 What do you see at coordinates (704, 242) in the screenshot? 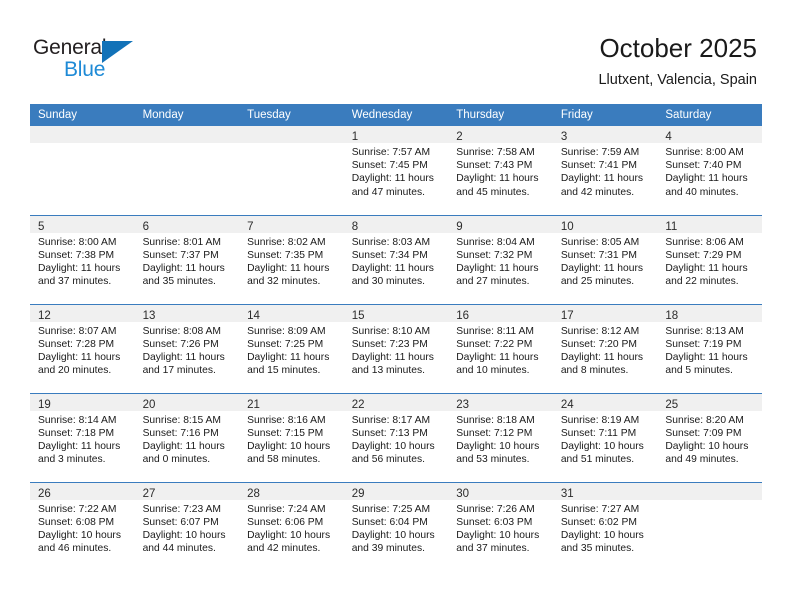
I see `sunrise-text: Sunrise: 8:06 AM` at bounding box center [704, 242].